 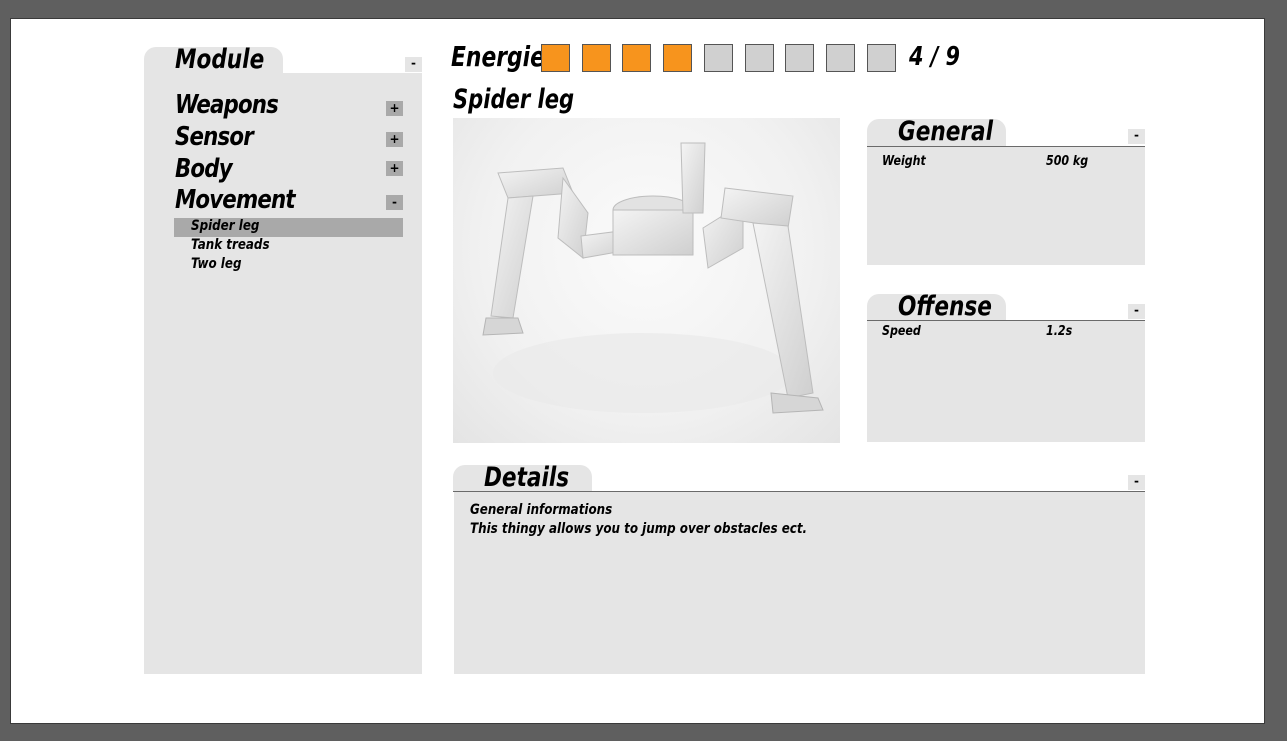 What do you see at coordinates (214, 137) in the screenshot?
I see `category-sensor: Sensor` at bounding box center [214, 137].